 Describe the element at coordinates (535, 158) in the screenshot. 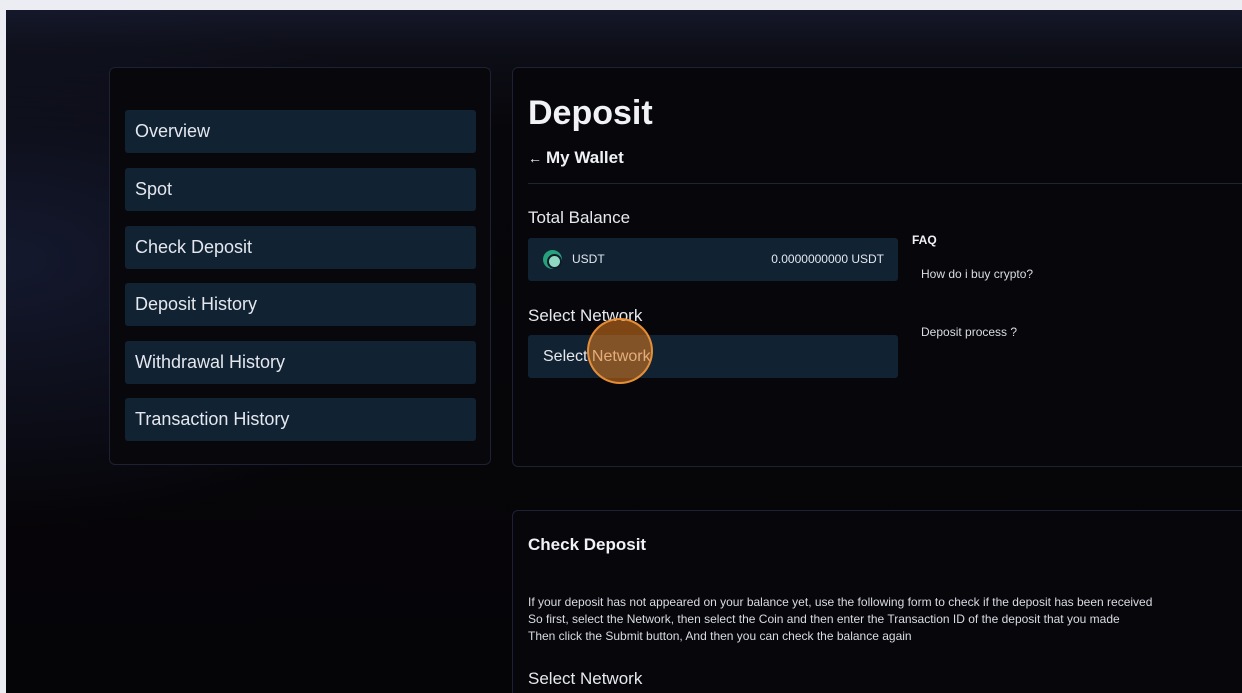

I see `back-arrow-icon: ←` at that location.